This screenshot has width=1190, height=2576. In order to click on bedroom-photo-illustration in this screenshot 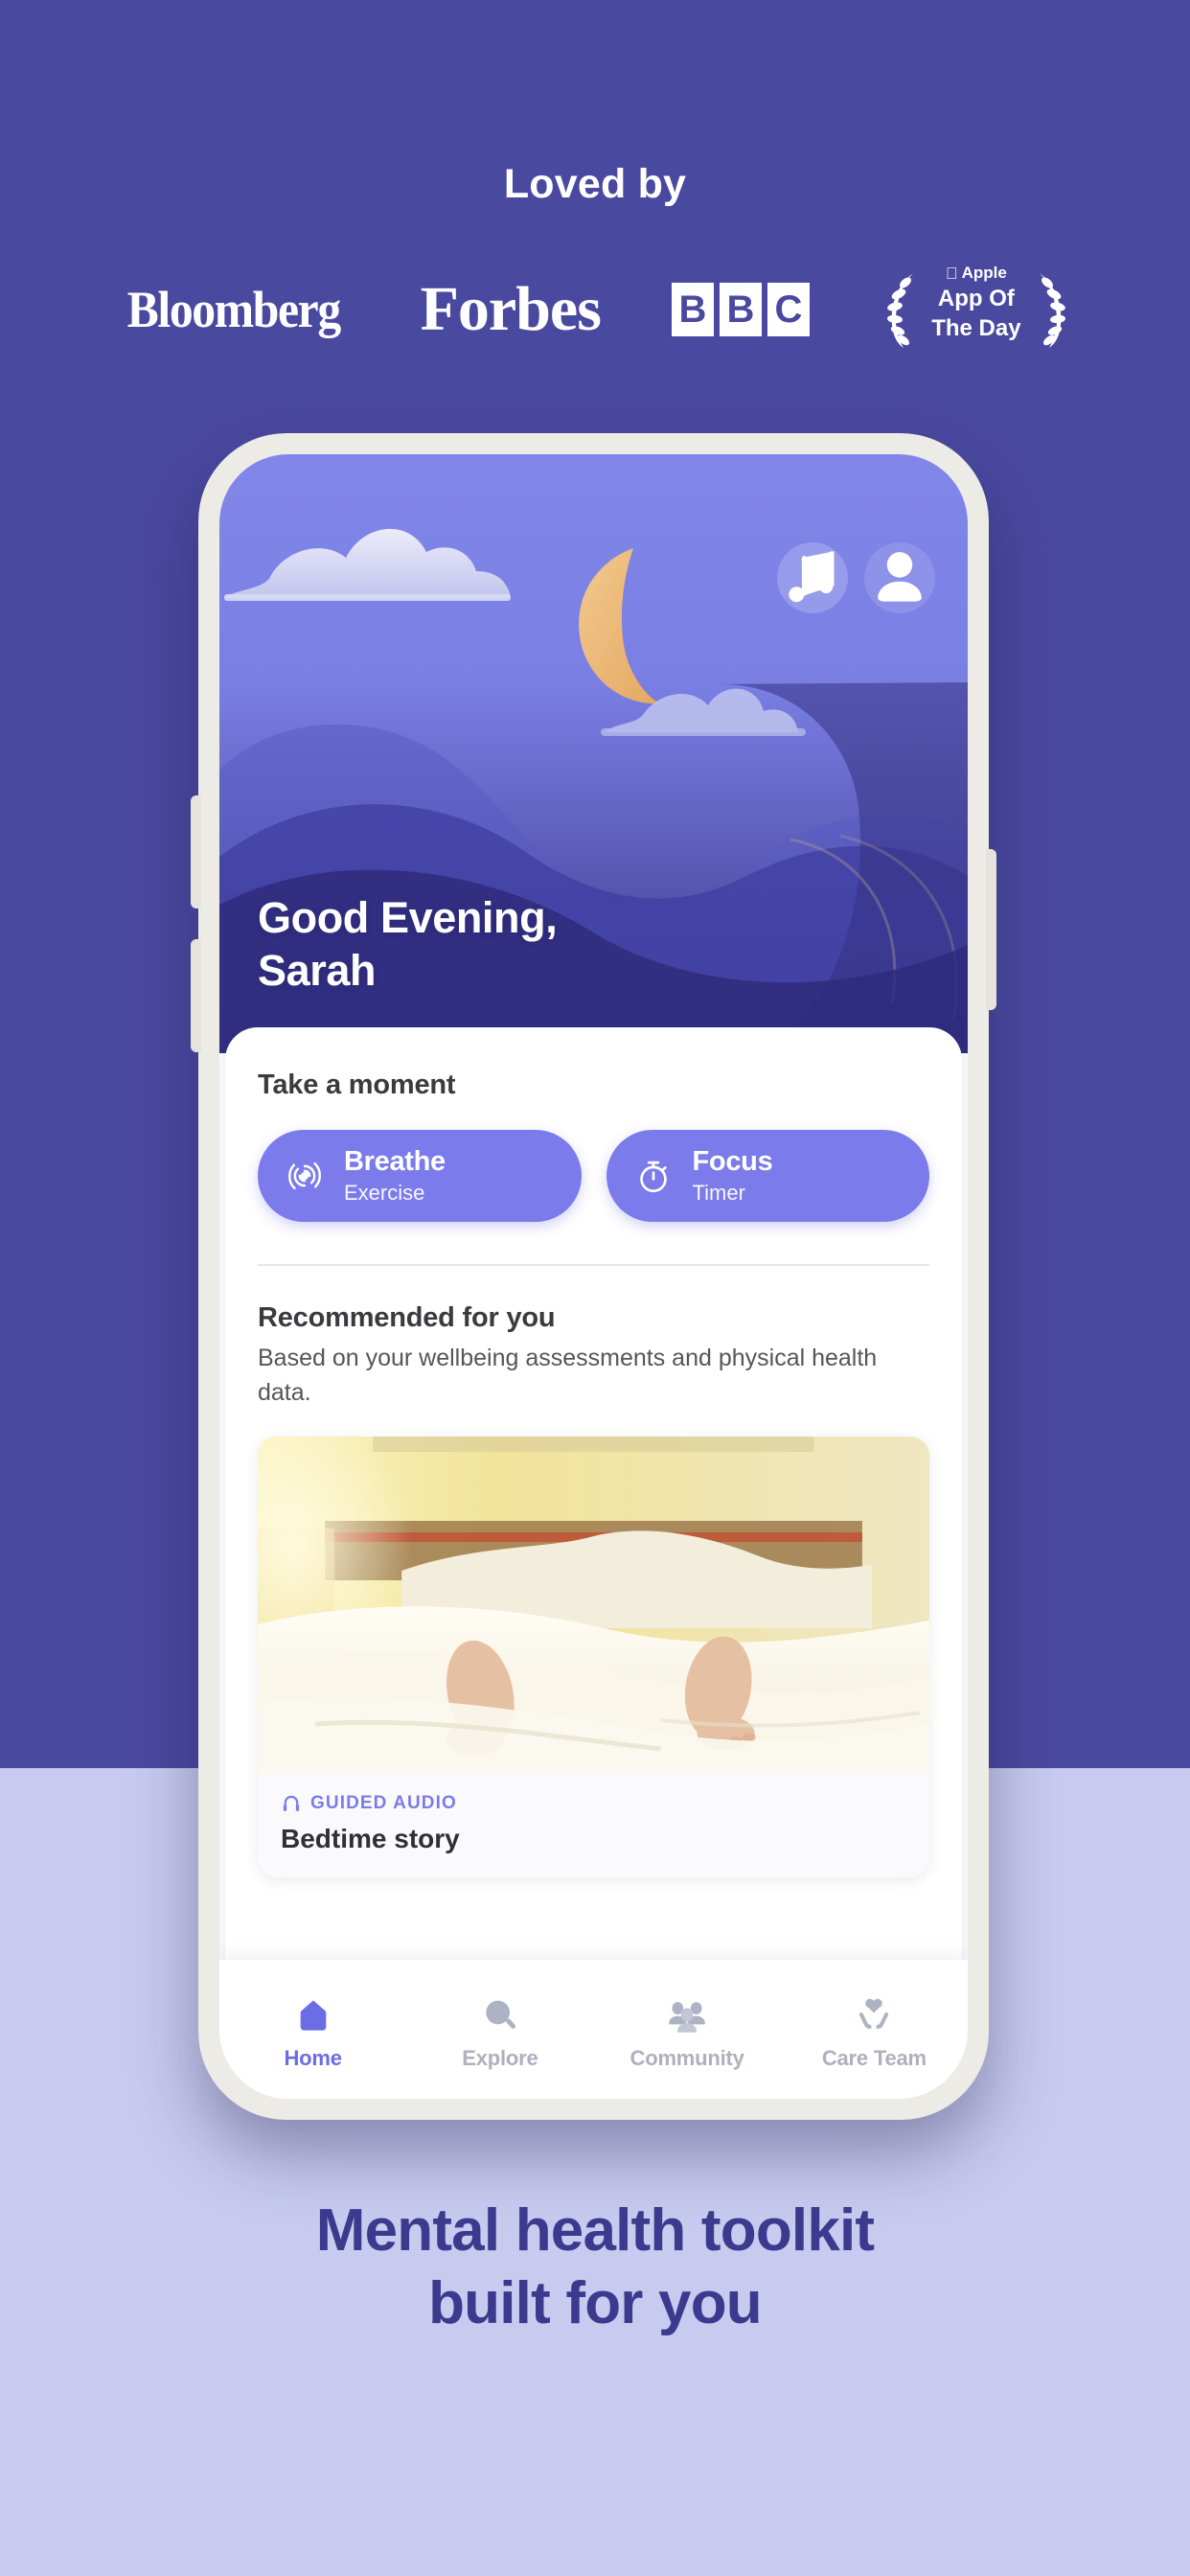, I will do `click(593, 1605)`.